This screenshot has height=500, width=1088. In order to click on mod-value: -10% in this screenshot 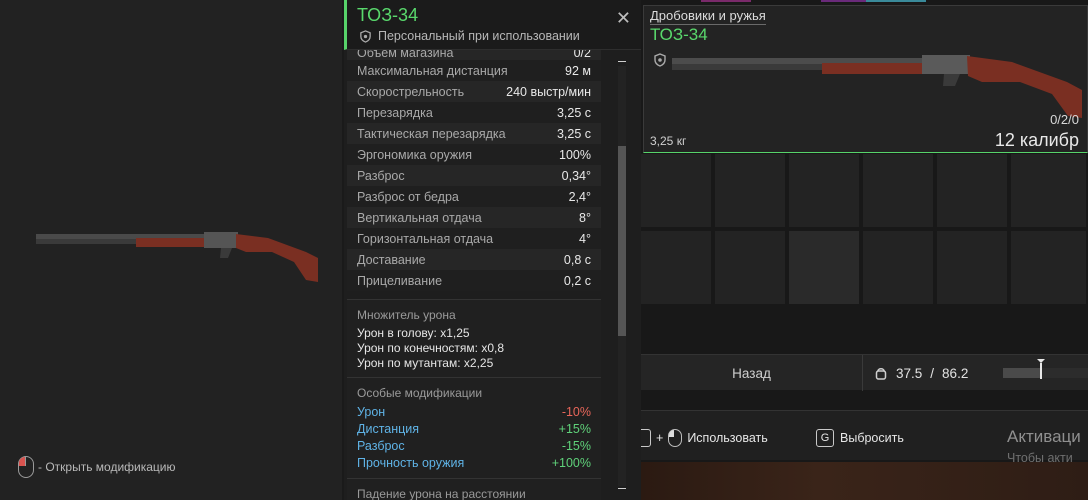, I will do `click(576, 412)`.